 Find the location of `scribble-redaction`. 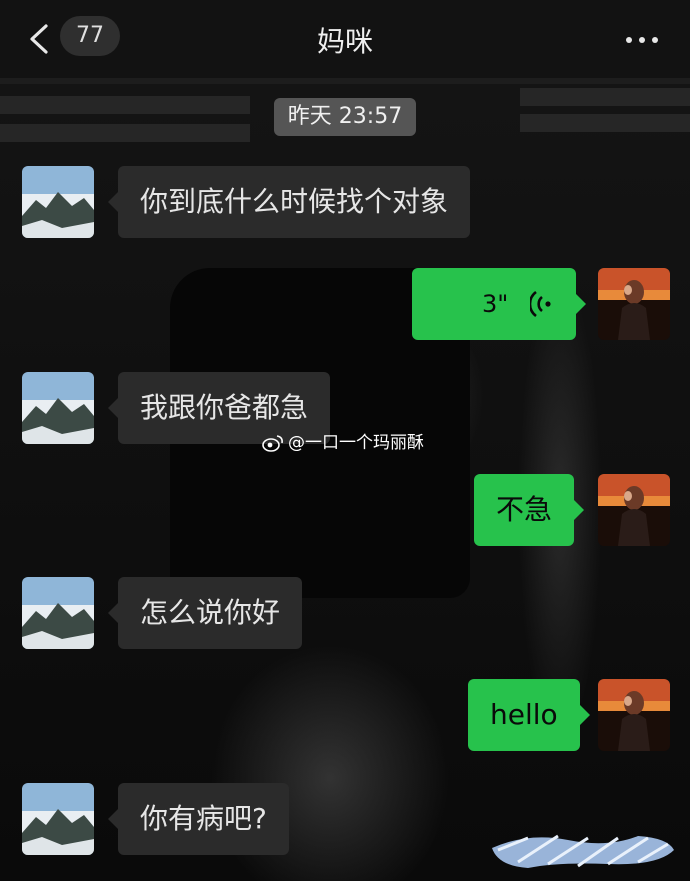

scribble-redaction is located at coordinates (583, 851).